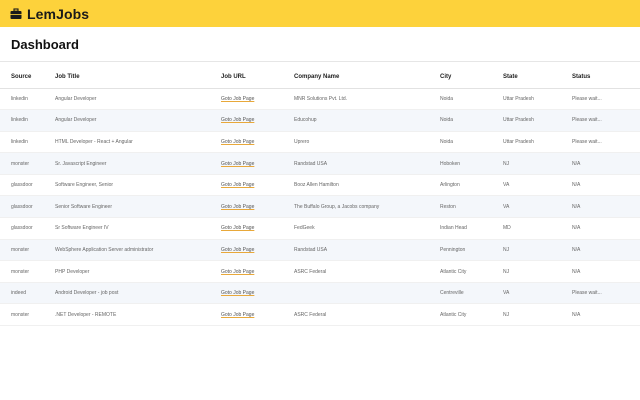 This screenshot has width=640, height=400. I want to click on cell-job-title: Senior Software Engineer, so click(138, 207).